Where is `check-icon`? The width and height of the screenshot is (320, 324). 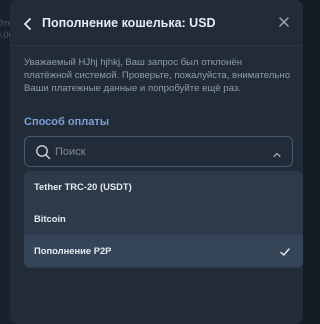
check-icon is located at coordinates (285, 251).